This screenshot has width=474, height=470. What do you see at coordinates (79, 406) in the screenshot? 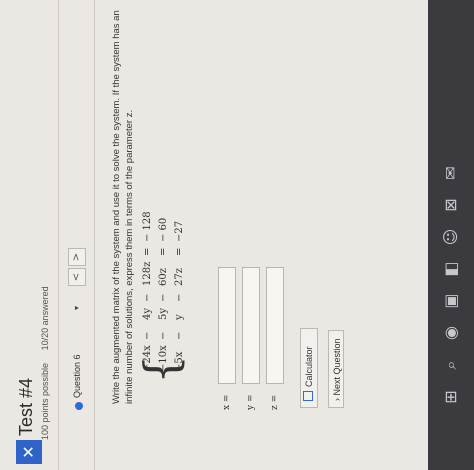
I see `question-status-dot` at bounding box center [79, 406].